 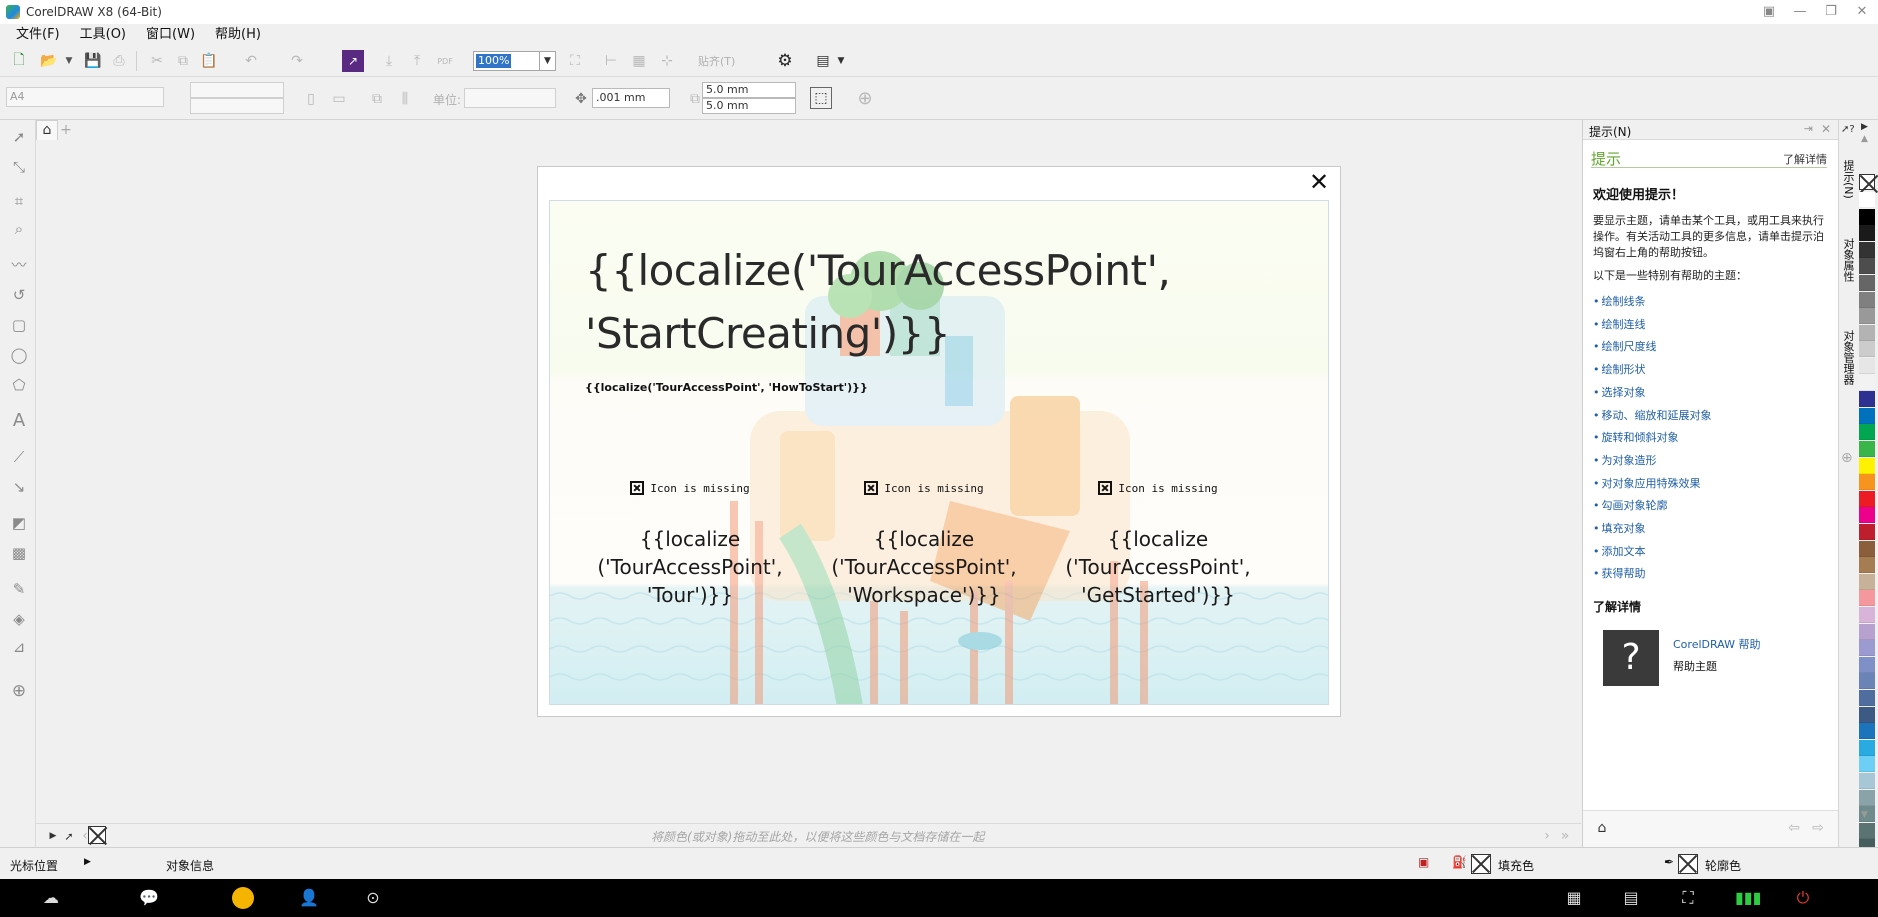 I want to click on zoom-level-combo: 100% ▼, so click(x=514, y=61).